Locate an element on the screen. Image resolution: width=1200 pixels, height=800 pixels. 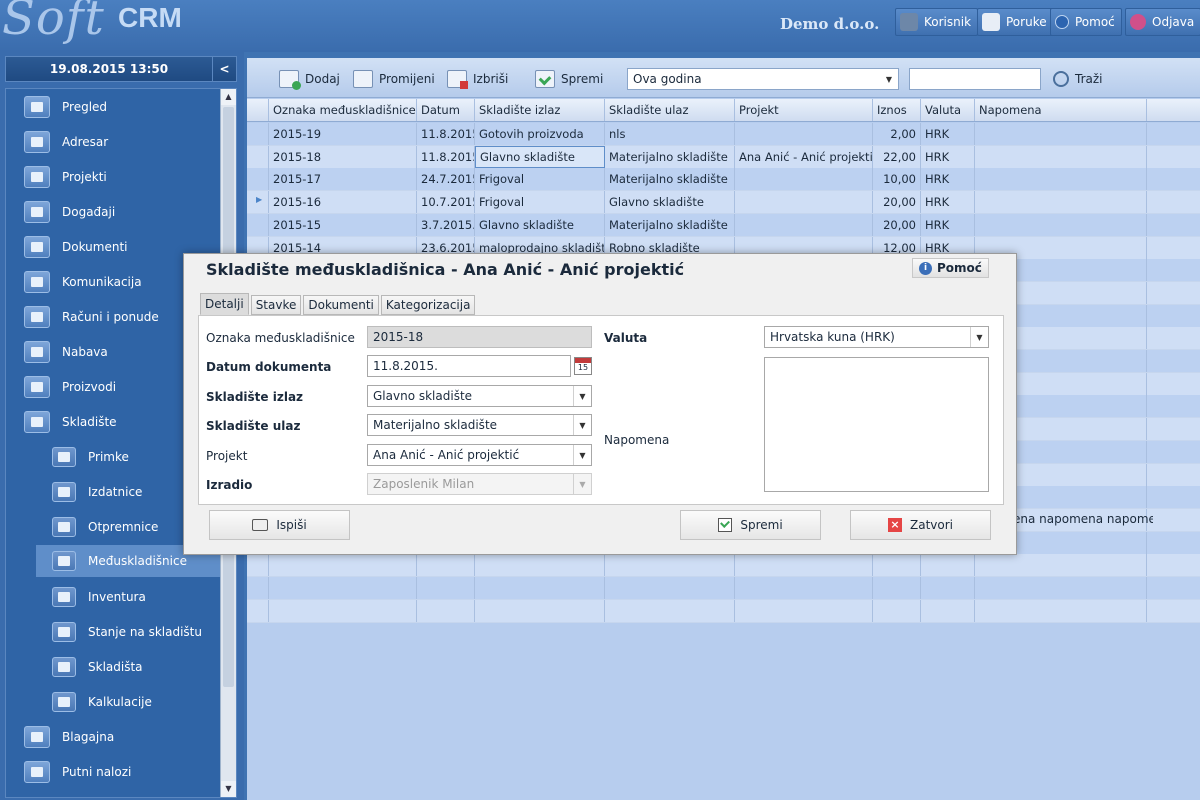
nav-stanje: Stanje na skladištu is located at coordinates (127, 632).